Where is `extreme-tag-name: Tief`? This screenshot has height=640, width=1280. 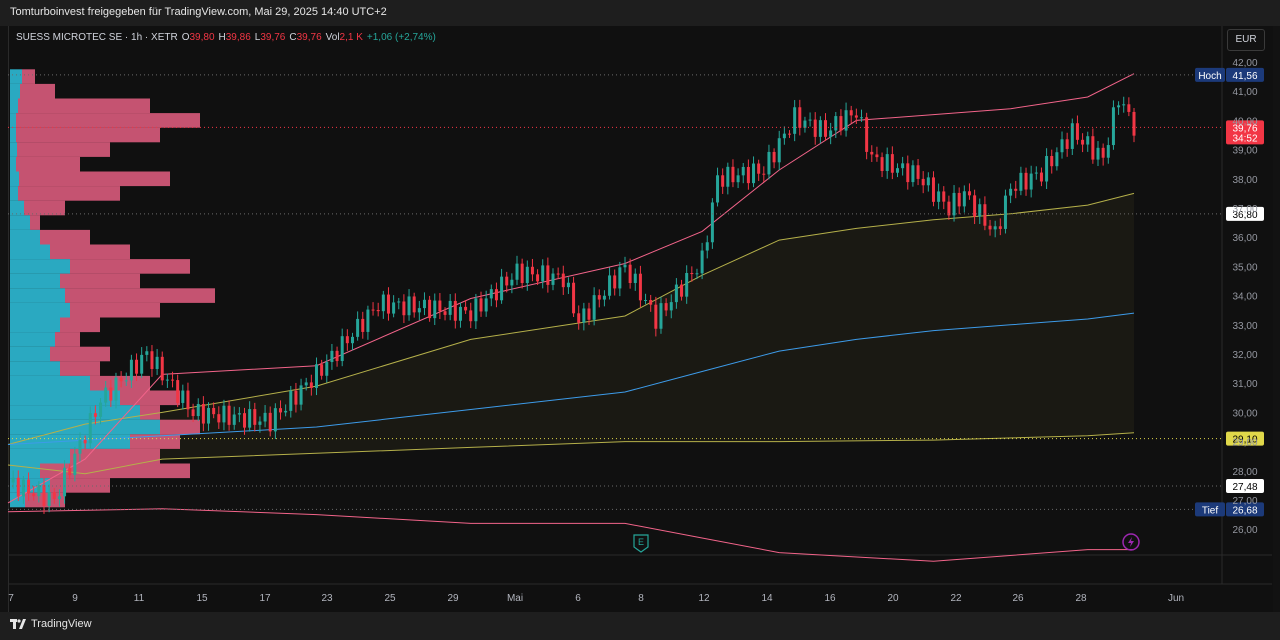 extreme-tag-name: Tief is located at coordinates (1210, 510).